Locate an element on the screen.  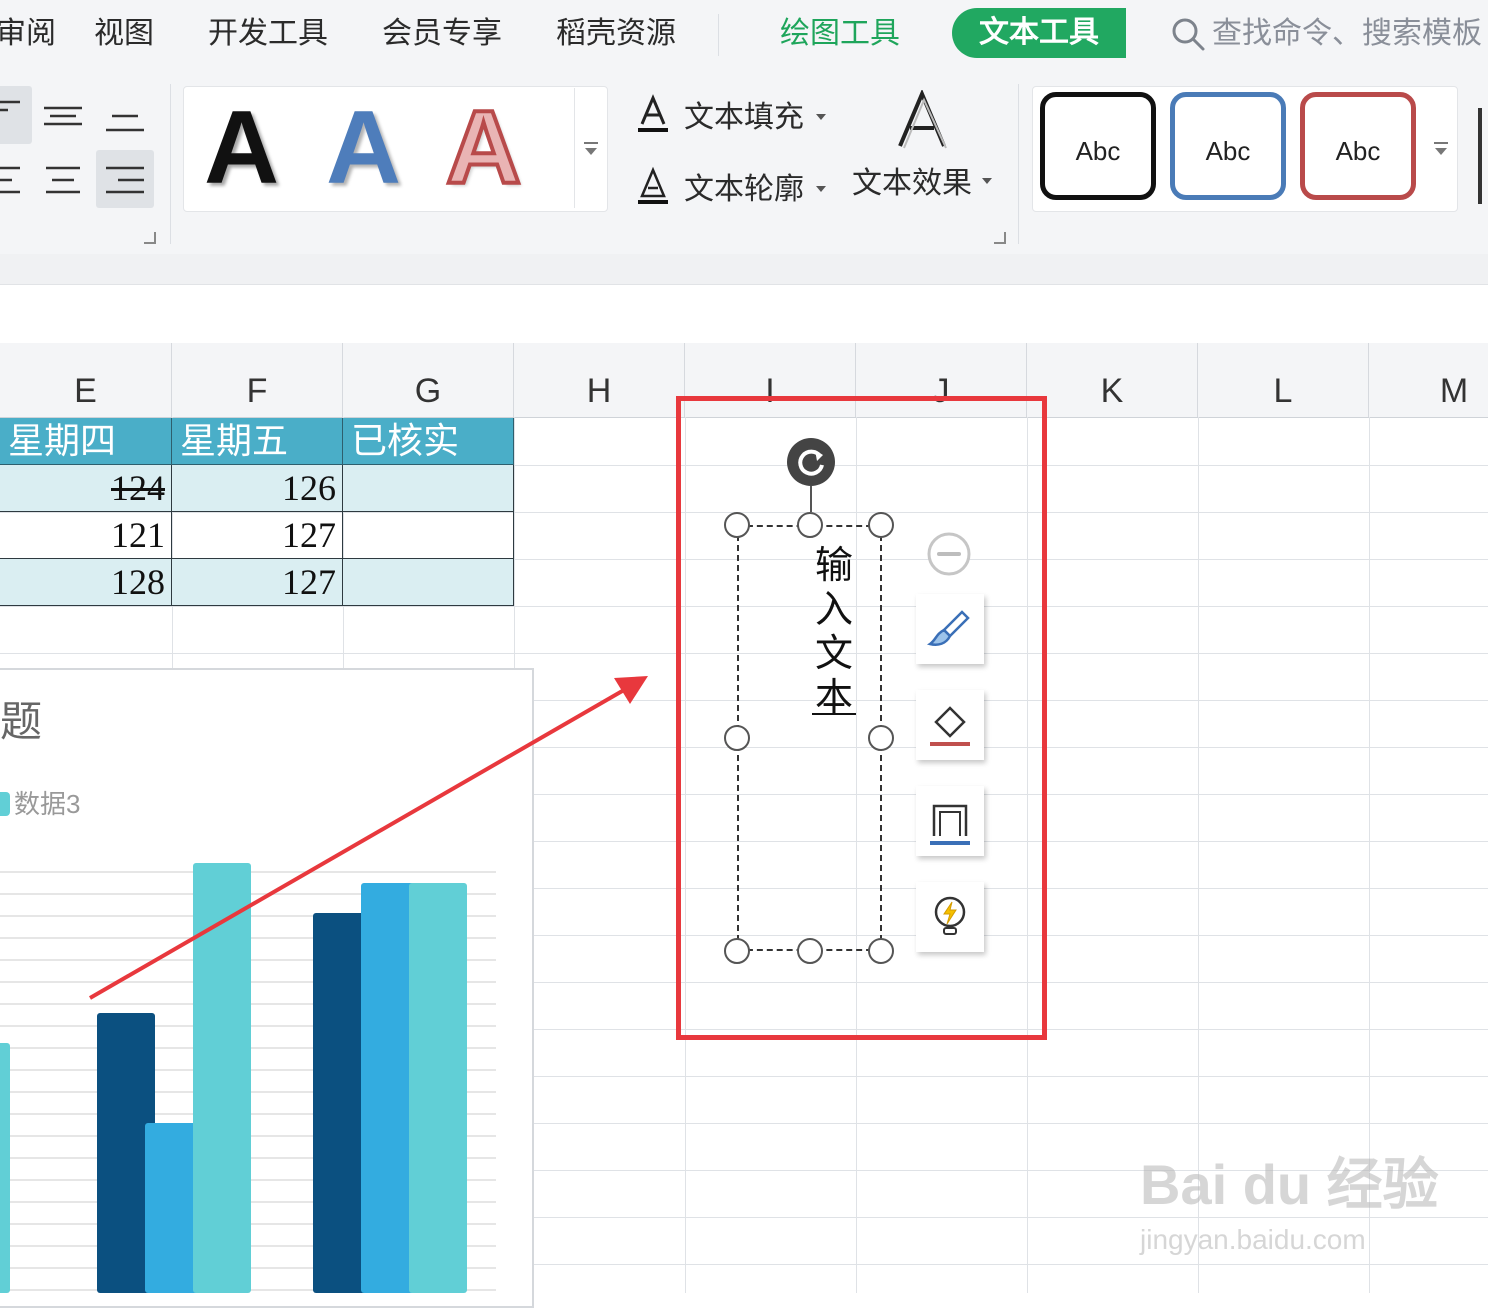
table-header-thursday: 星期四 is located at coordinates (86, 441).